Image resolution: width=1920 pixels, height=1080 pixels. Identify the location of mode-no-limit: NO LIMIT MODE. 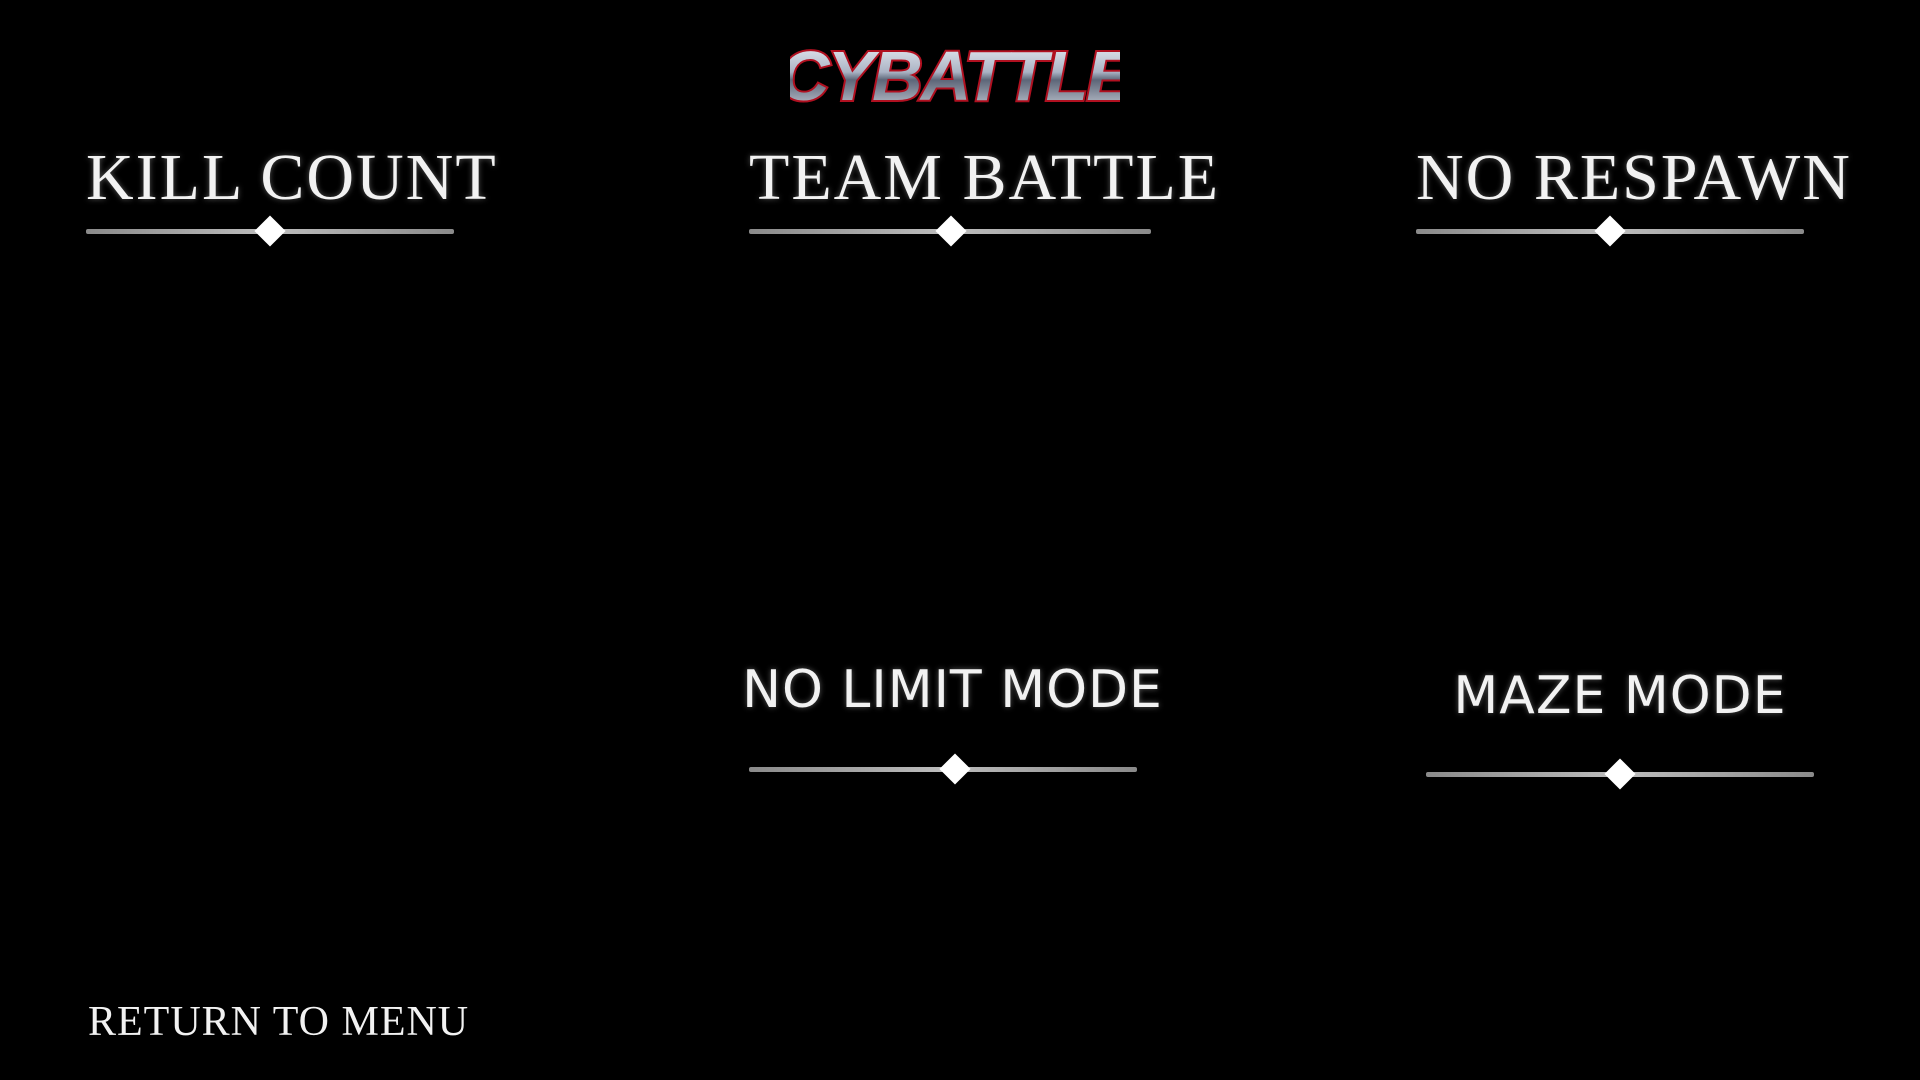
(952, 727).